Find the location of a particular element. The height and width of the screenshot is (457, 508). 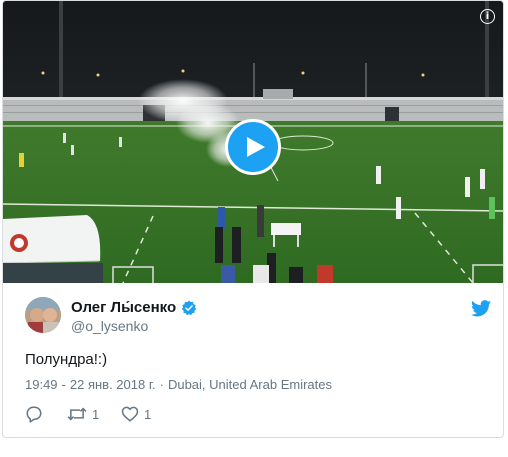

like-button: 1 is located at coordinates (136, 414).